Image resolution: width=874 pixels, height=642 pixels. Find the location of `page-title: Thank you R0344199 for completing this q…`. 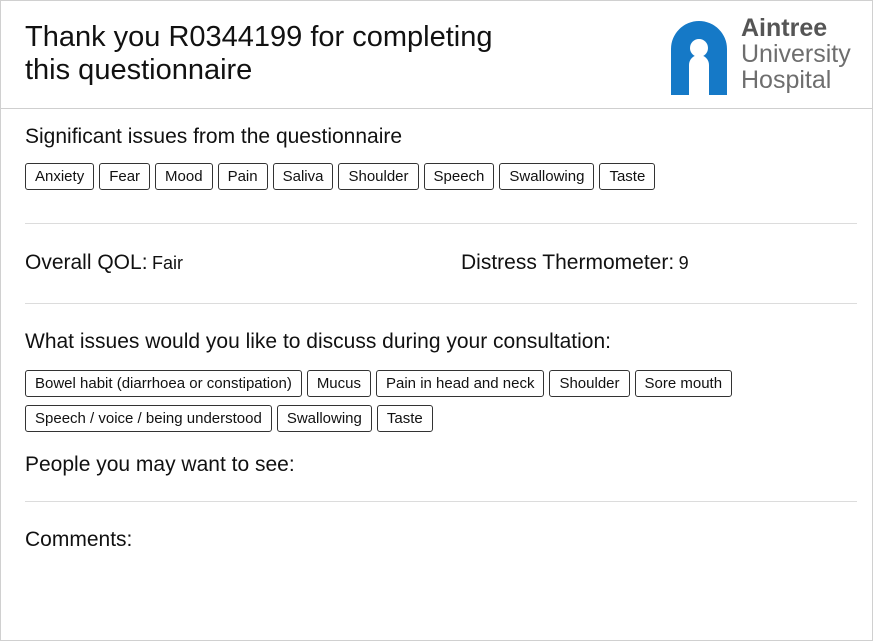

page-title: Thank you R0344199 for completing this q… is located at coordinates (305, 54).